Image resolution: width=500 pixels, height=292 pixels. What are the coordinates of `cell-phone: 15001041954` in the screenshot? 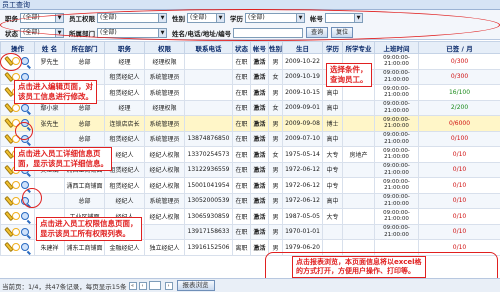 It's located at (208, 185).